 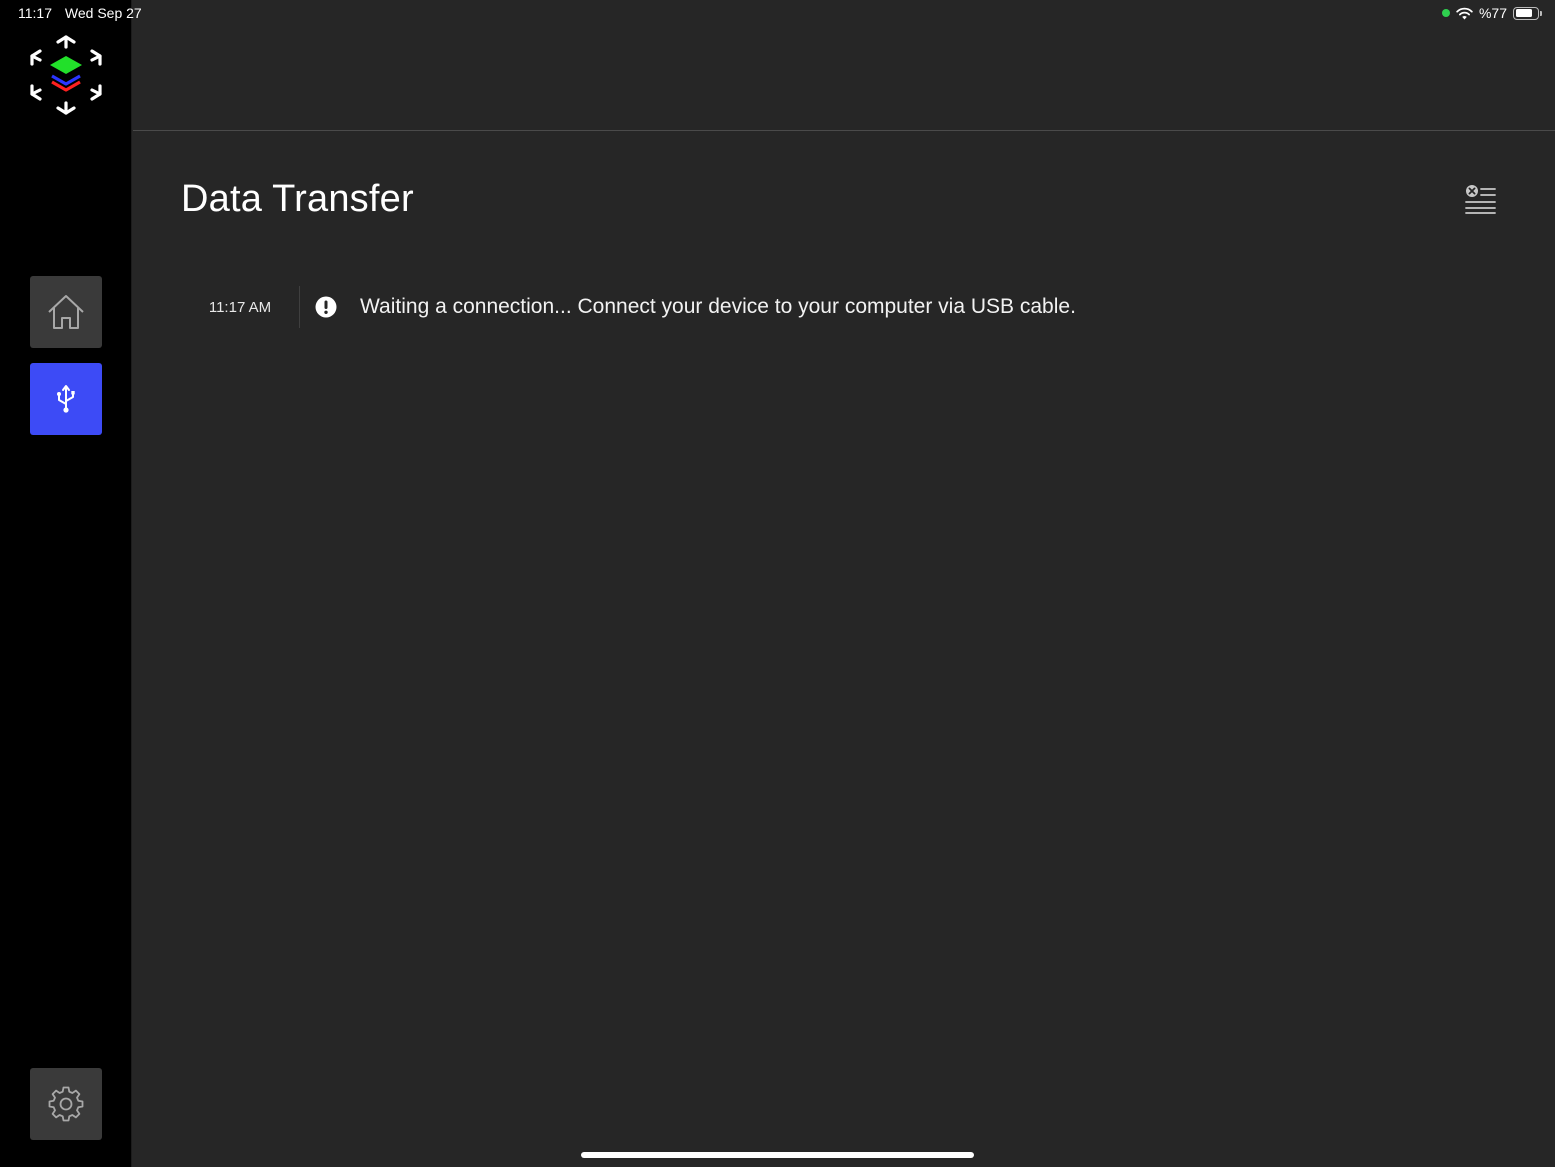 What do you see at coordinates (66, 583) in the screenshot?
I see `sidebar` at bounding box center [66, 583].